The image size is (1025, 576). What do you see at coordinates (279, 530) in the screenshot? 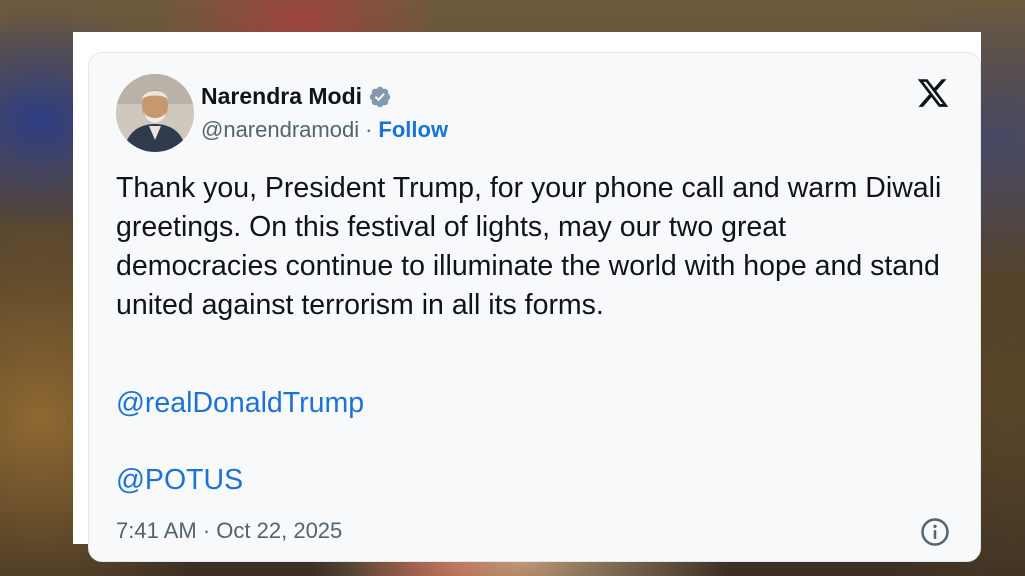
I see `tweet-date: Oct 22, 2025` at bounding box center [279, 530].